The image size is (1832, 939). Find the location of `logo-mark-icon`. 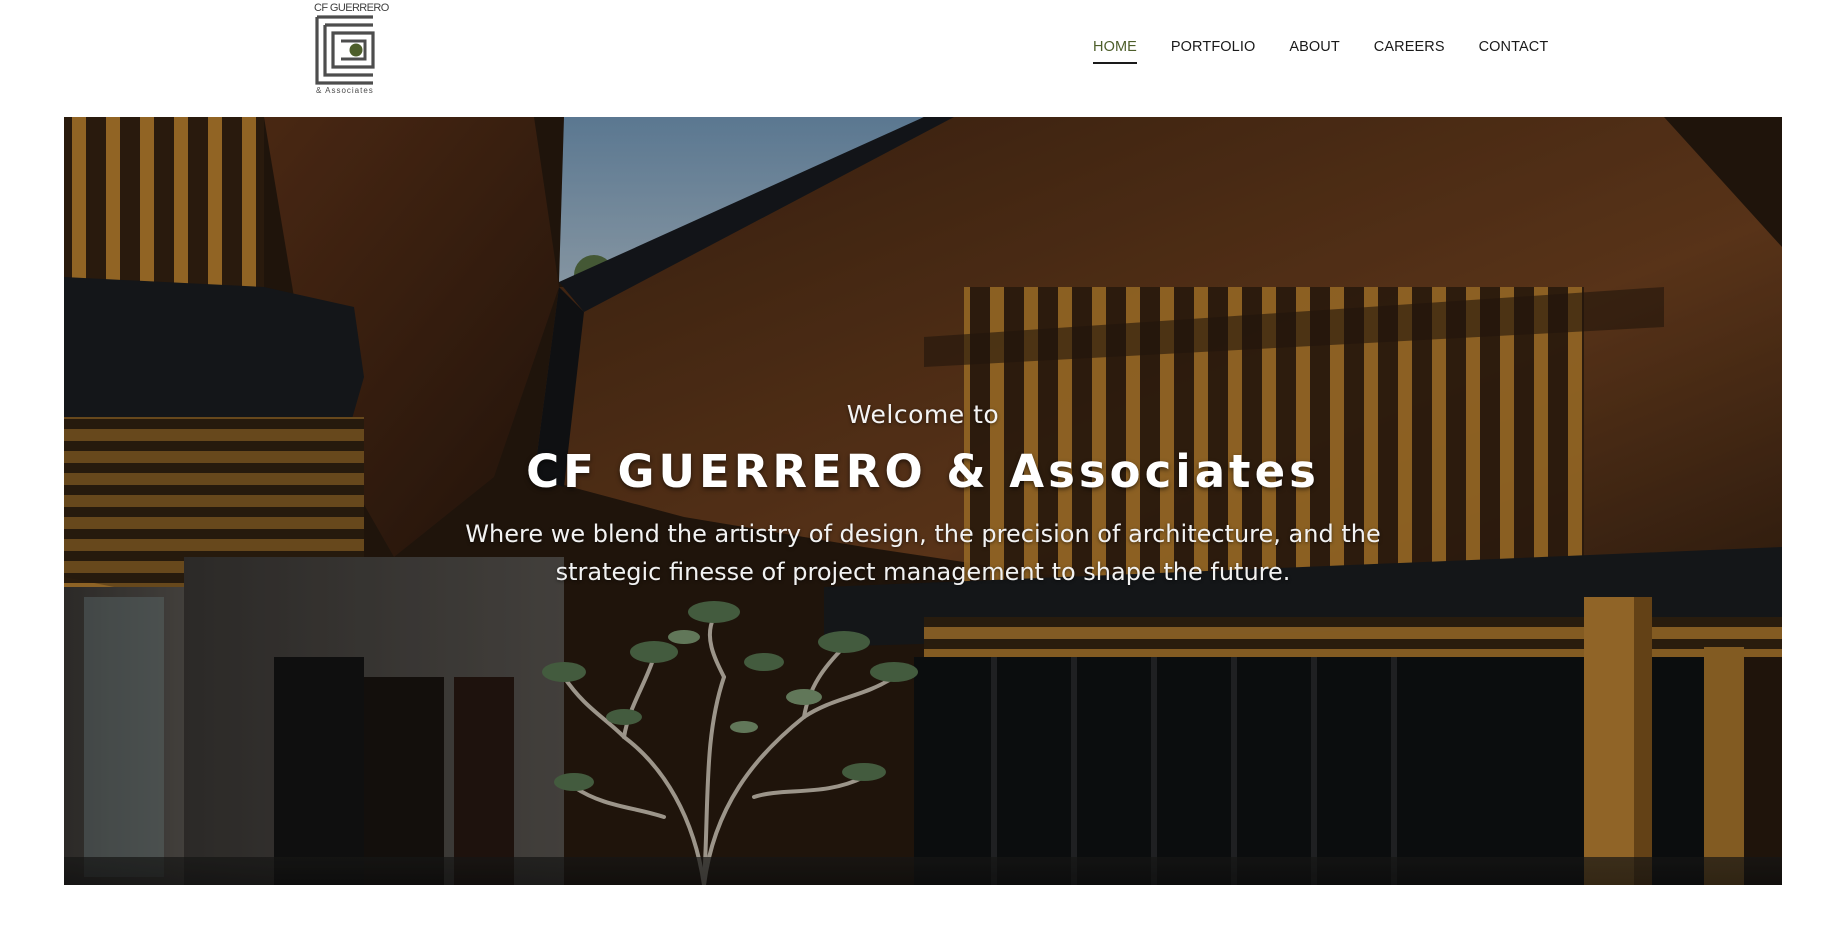

logo-mark-icon is located at coordinates (345, 50).